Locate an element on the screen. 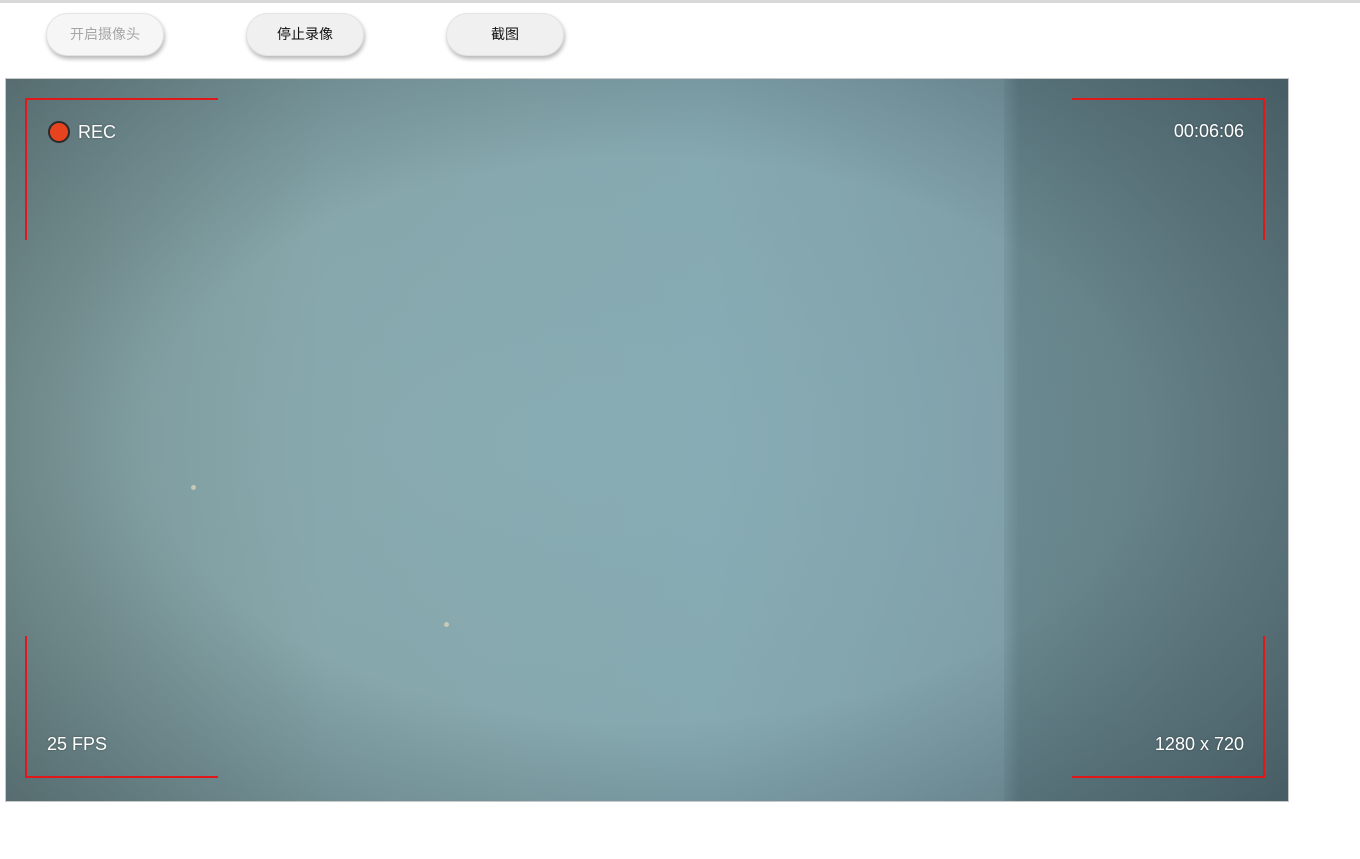  corner-bracket-top-left is located at coordinates (121, 169).